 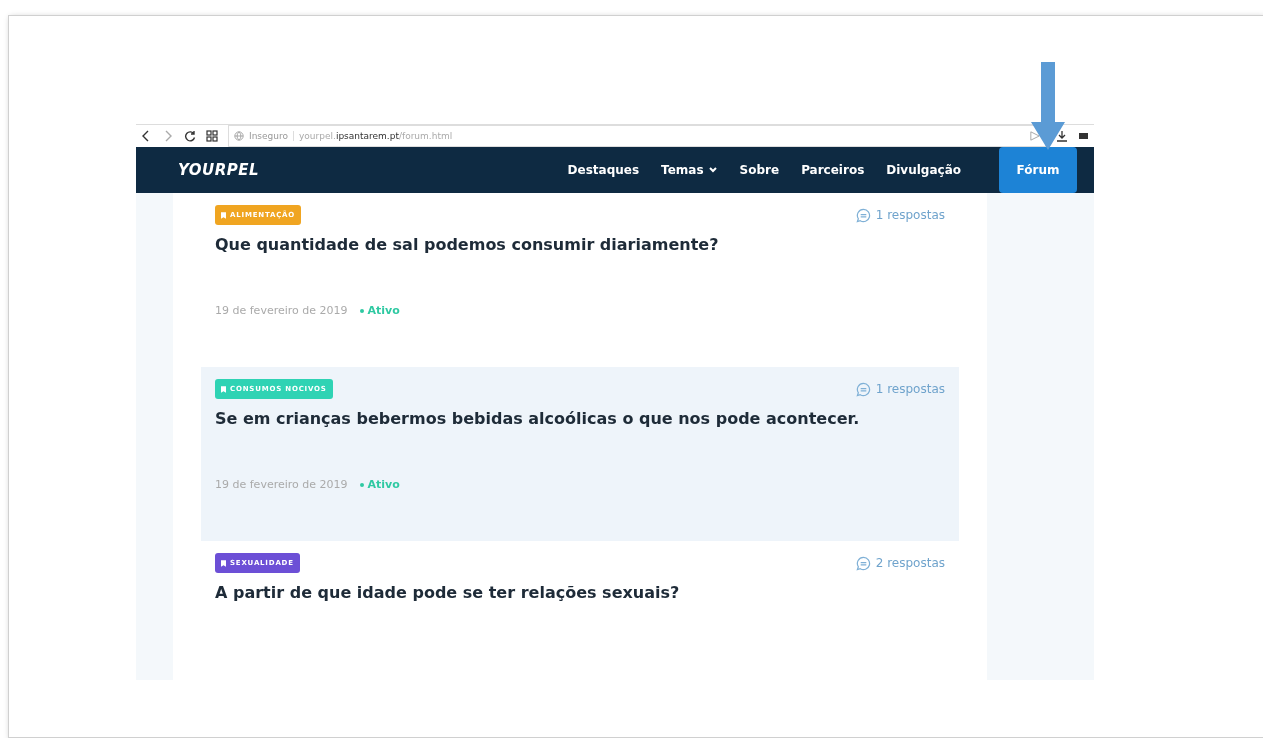 I want to click on nav-link: Temas, so click(x=689, y=170).